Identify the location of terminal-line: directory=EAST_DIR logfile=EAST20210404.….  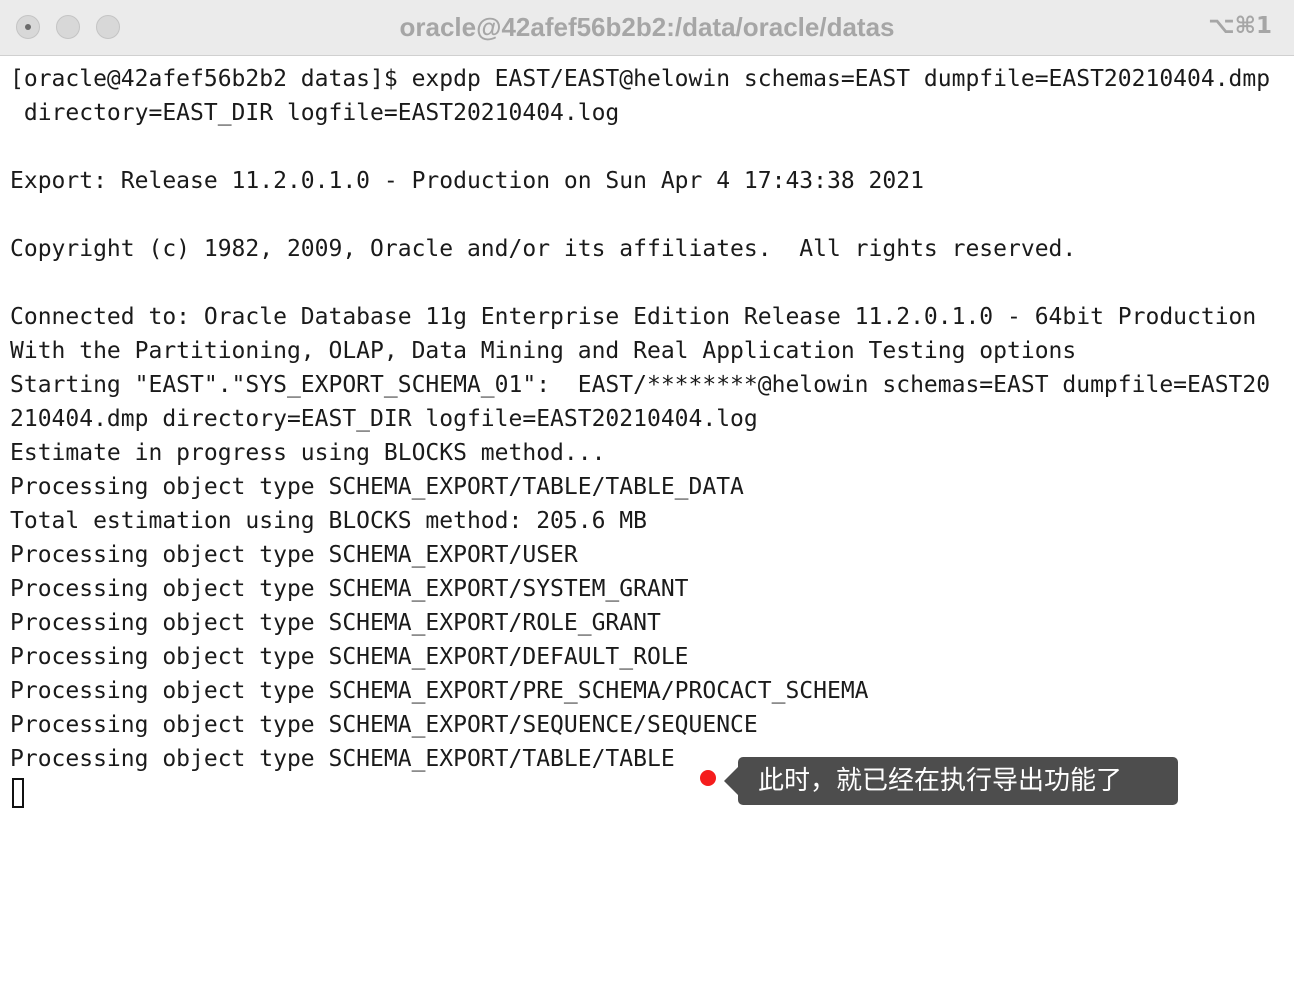
(315, 113).